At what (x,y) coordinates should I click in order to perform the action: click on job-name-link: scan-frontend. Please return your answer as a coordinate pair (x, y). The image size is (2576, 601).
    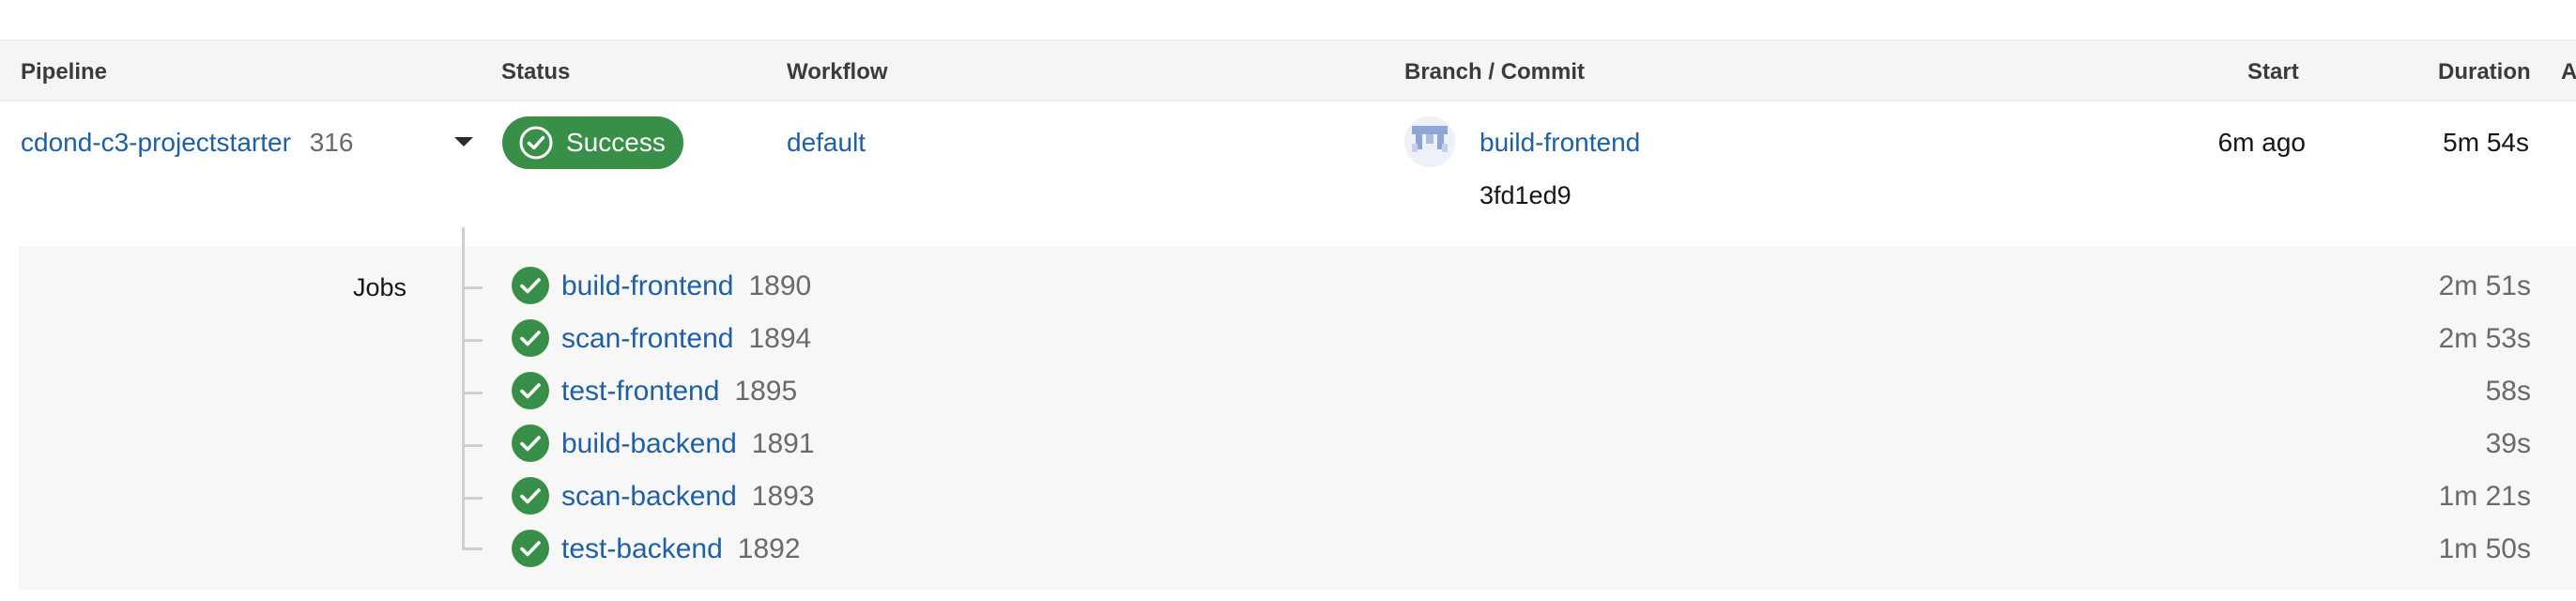
    Looking at the image, I should click on (647, 338).